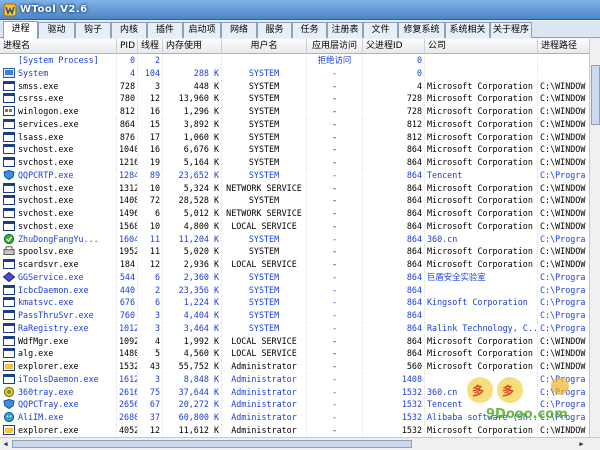 Image resolution: width=600 pixels, height=450 pixels. What do you see at coordinates (264, 60) in the screenshot?
I see `cell-user` at bounding box center [264, 60].